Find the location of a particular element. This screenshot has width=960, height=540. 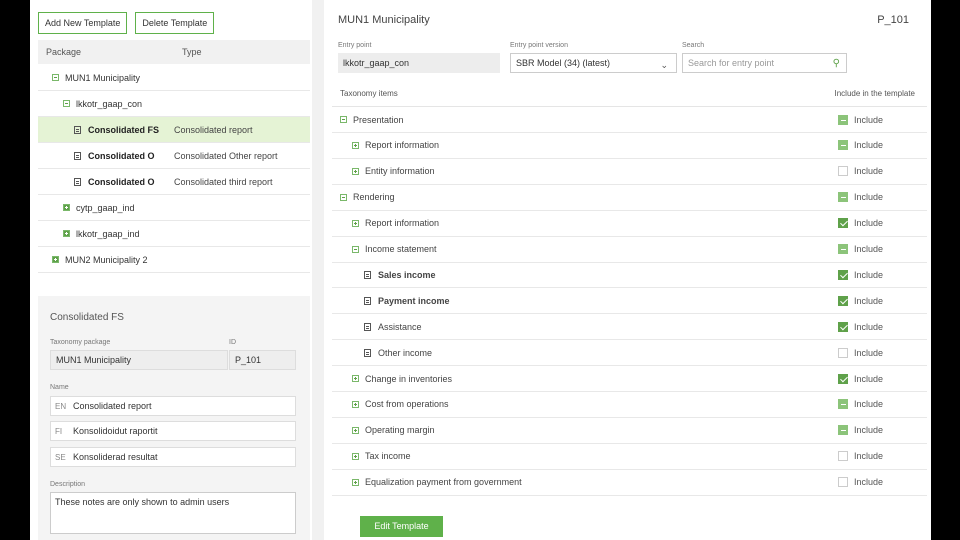

entry-point-label: Entry point is located at coordinates (355, 45).